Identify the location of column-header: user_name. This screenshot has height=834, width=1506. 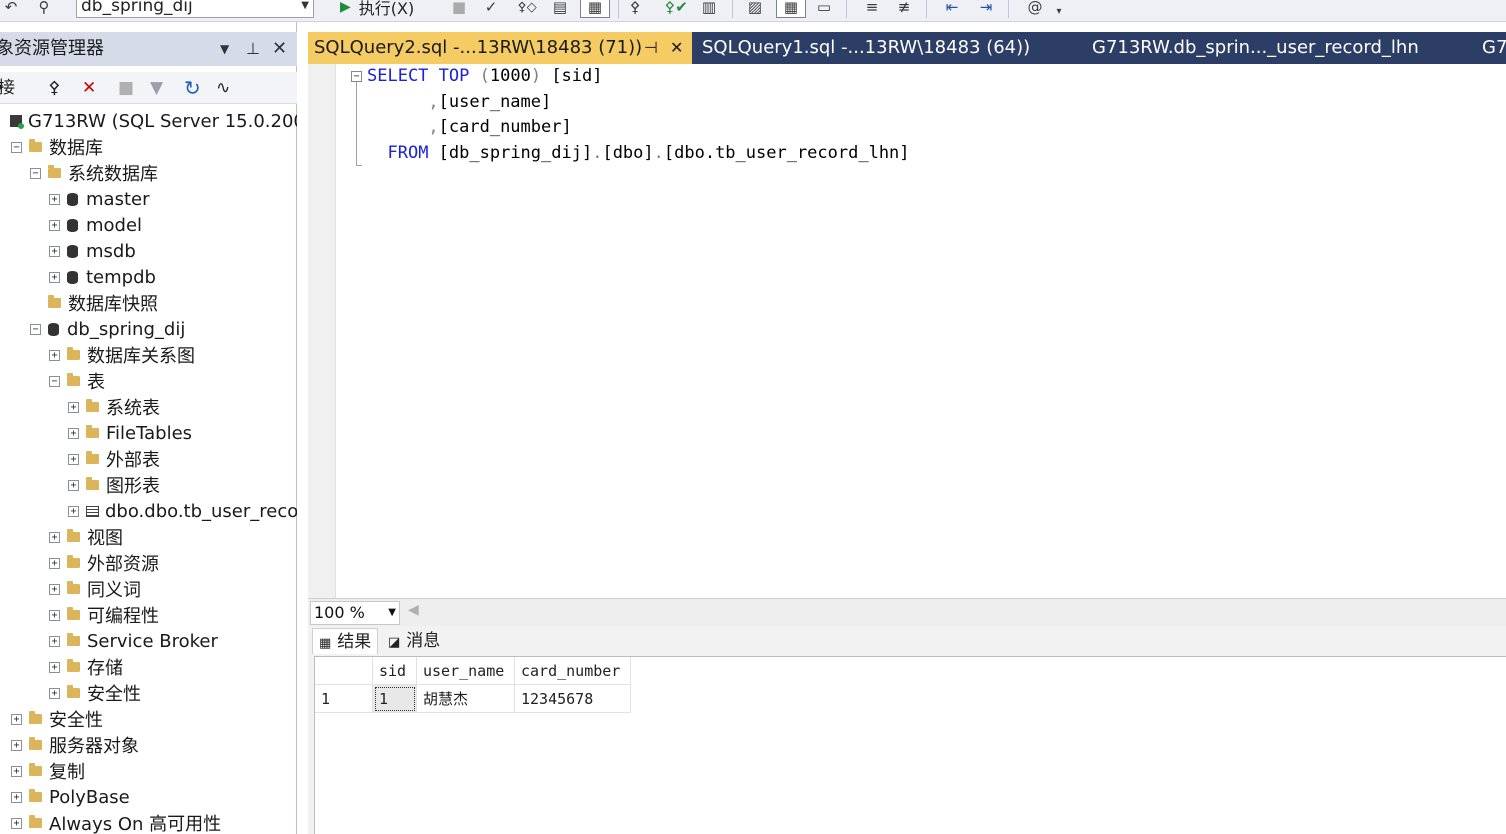
(466, 671).